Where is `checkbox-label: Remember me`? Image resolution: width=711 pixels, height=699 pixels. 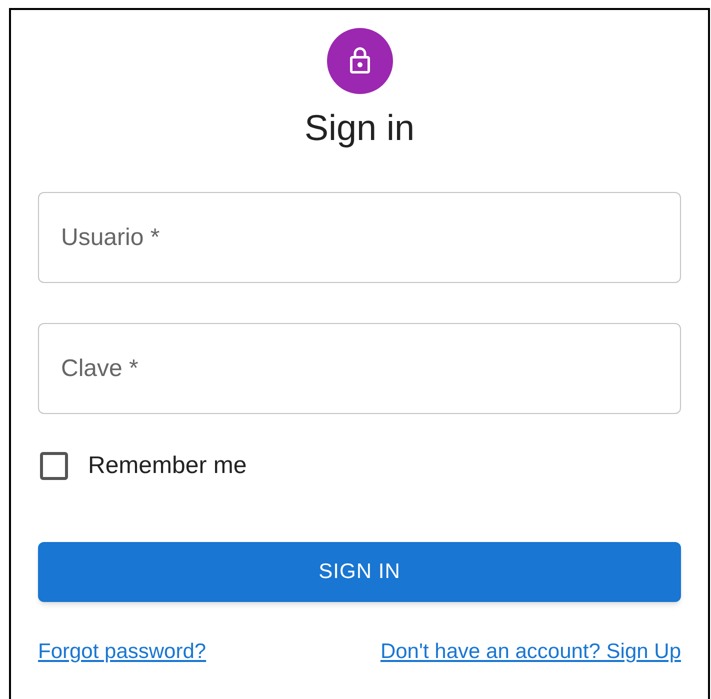
checkbox-label: Remember me is located at coordinates (167, 466).